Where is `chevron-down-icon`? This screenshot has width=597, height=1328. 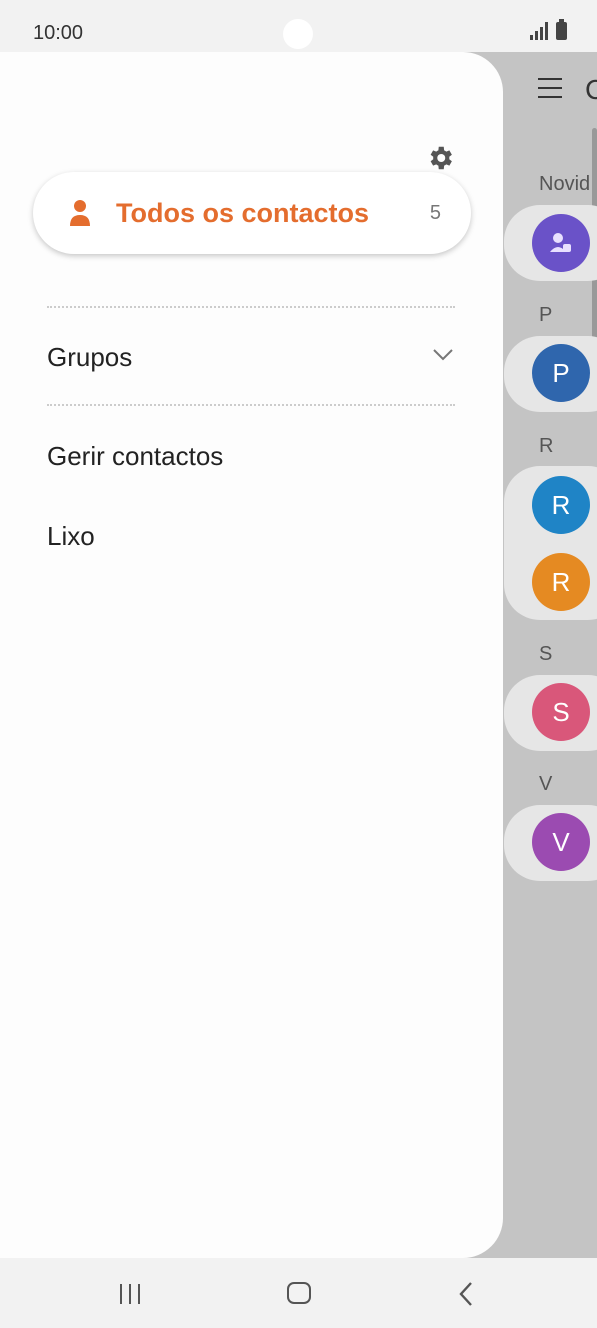 chevron-down-icon is located at coordinates (443, 355).